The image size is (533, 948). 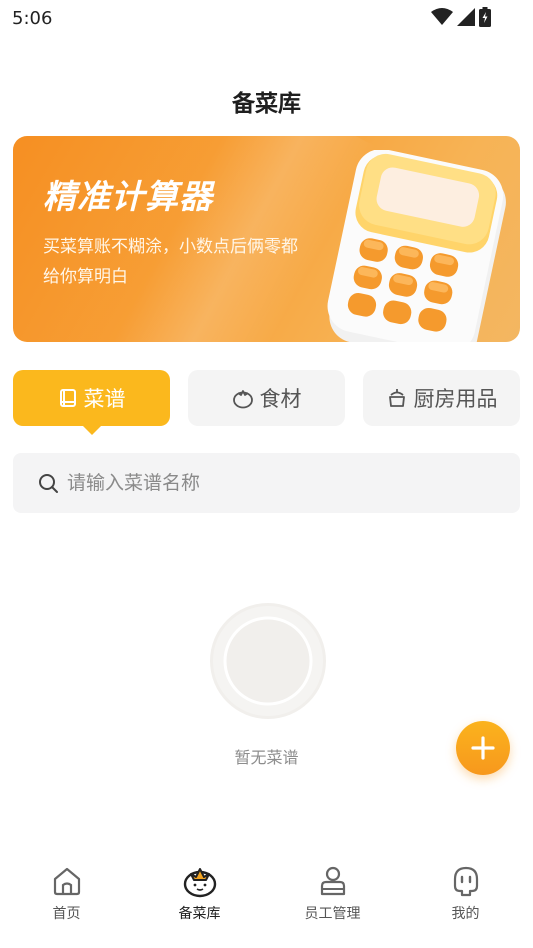 What do you see at coordinates (442, 16) in the screenshot?
I see `wifi-icon` at bounding box center [442, 16].